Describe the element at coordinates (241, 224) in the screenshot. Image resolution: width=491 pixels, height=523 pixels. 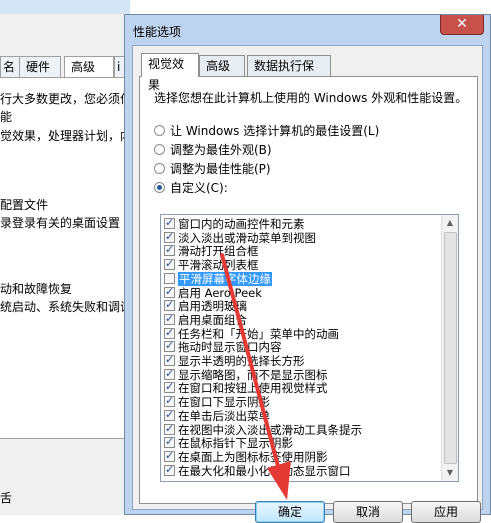
I see `effect-label: 窗口内的动画控件和元素` at that location.